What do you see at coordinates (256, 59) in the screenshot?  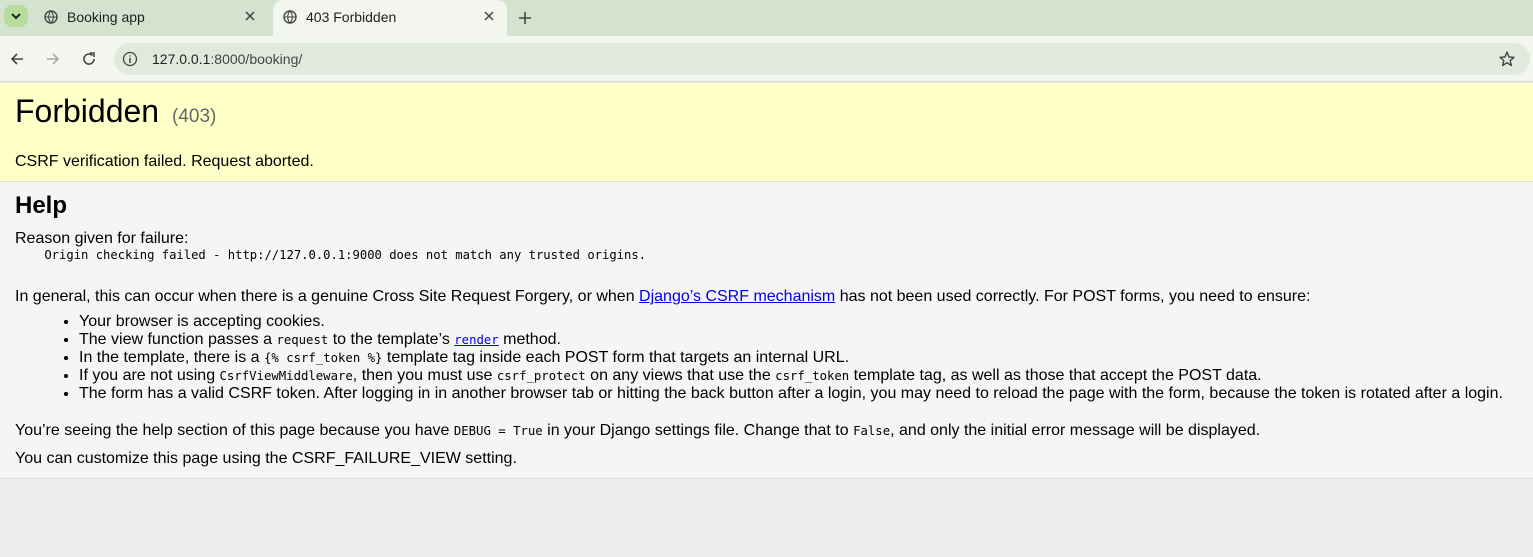 I see `url-path: :8000/booking/` at bounding box center [256, 59].